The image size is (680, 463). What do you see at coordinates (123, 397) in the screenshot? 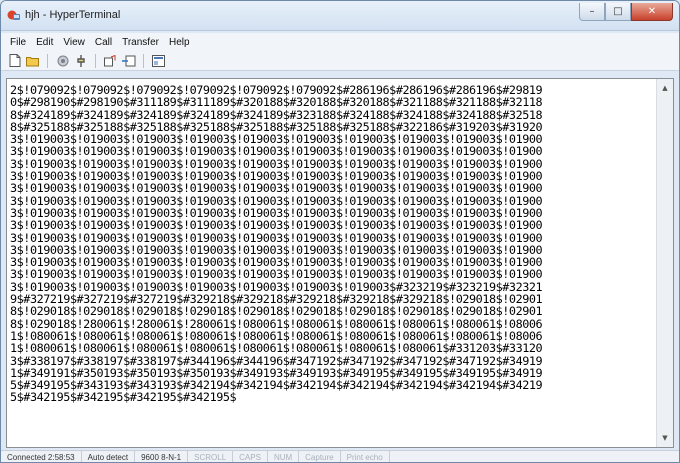
I see `terminal-line: 5$#342195$#342195$#342195$#342195$` at bounding box center [123, 397].